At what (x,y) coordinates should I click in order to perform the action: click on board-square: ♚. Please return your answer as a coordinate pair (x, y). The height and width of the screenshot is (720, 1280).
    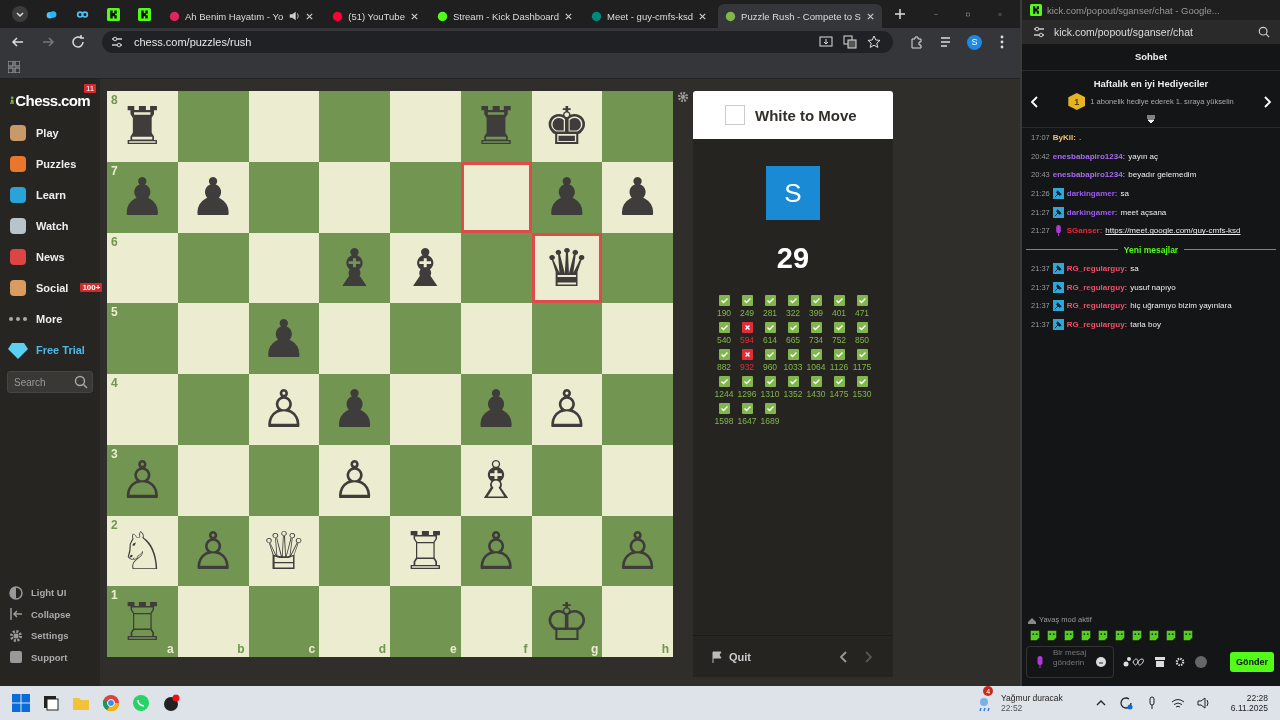
    Looking at the image, I should click on (567, 126).